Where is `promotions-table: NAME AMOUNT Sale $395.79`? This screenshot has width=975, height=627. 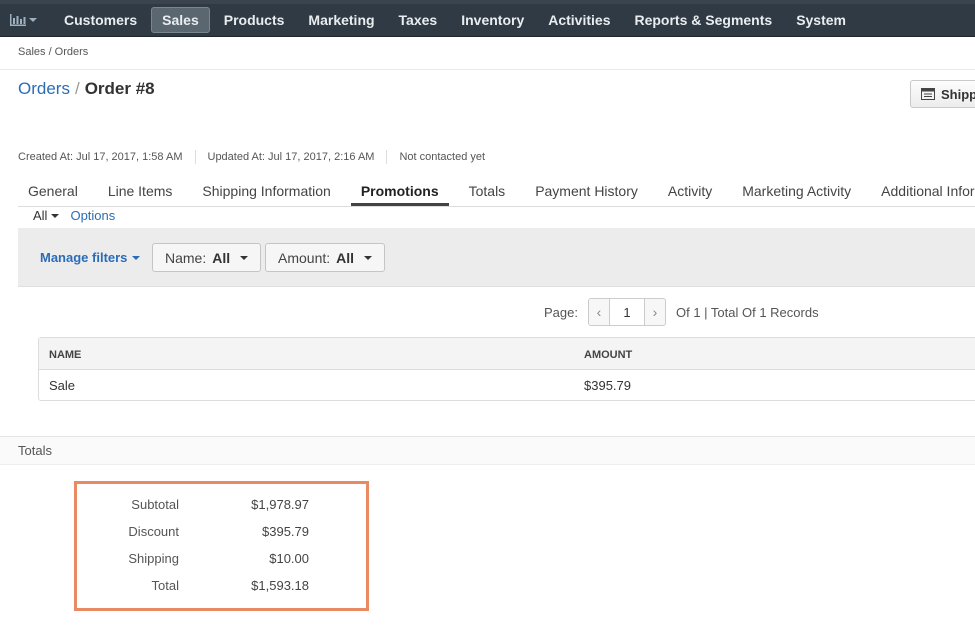 promotions-table: NAME AMOUNT Sale $395.79 is located at coordinates (506, 369).